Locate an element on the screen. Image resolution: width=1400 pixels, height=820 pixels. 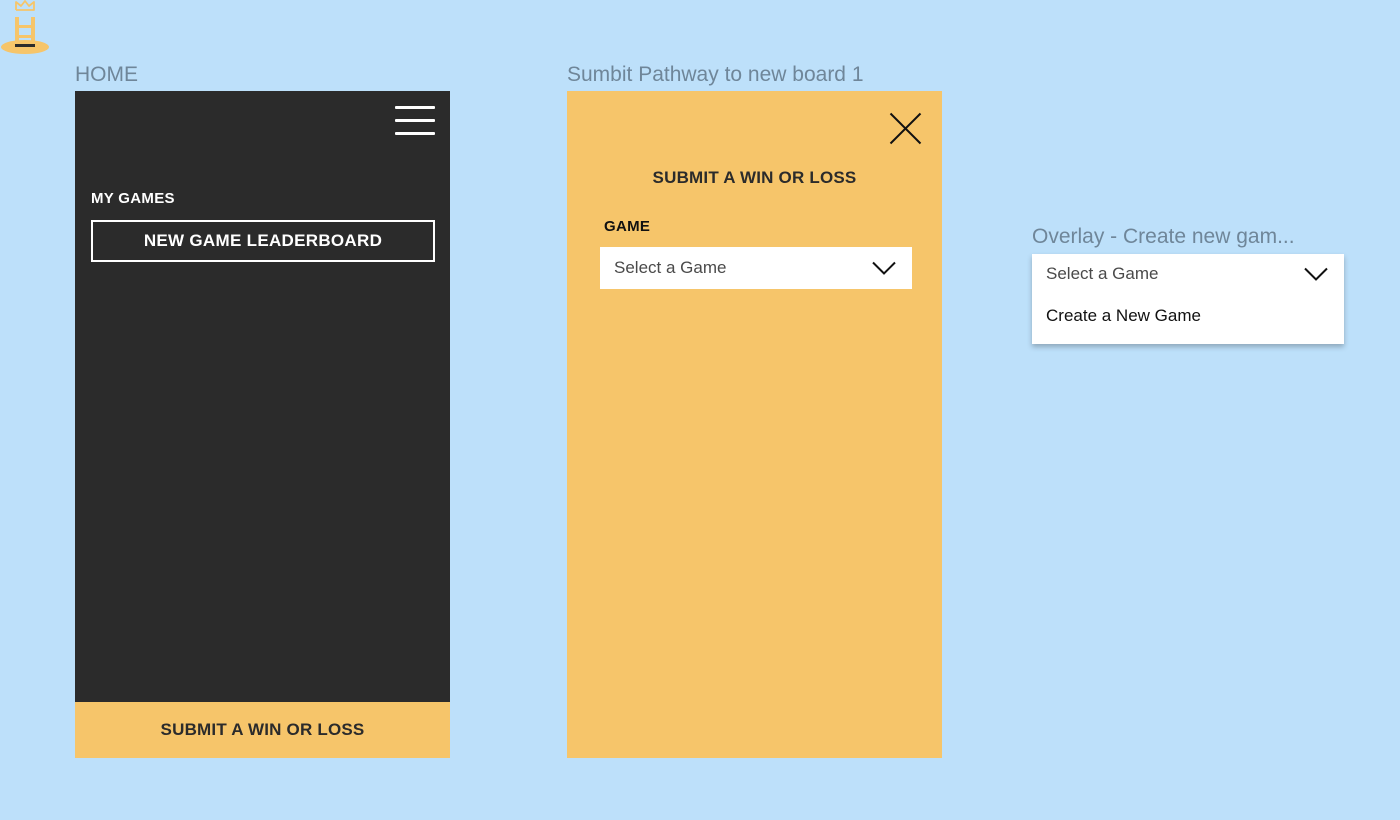
submit-title: SUBMIT A WIN OR LOSS is located at coordinates (754, 177).